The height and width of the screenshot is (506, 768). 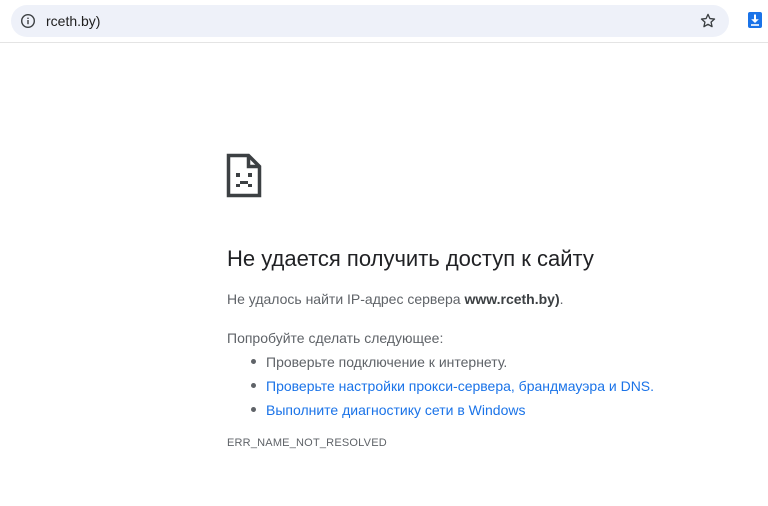 What do you see at coordinates (370, 21) in the screenshot?
I see `address-bar: rceth.by)` at bounding box center [370, 21].